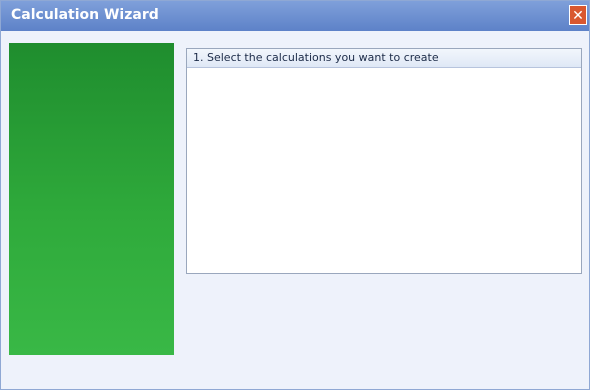  What do you see at coordinates (85, 15) in the screenshot?
I see `window-title: Calculation Wizard` at bounding box center [85, 15].